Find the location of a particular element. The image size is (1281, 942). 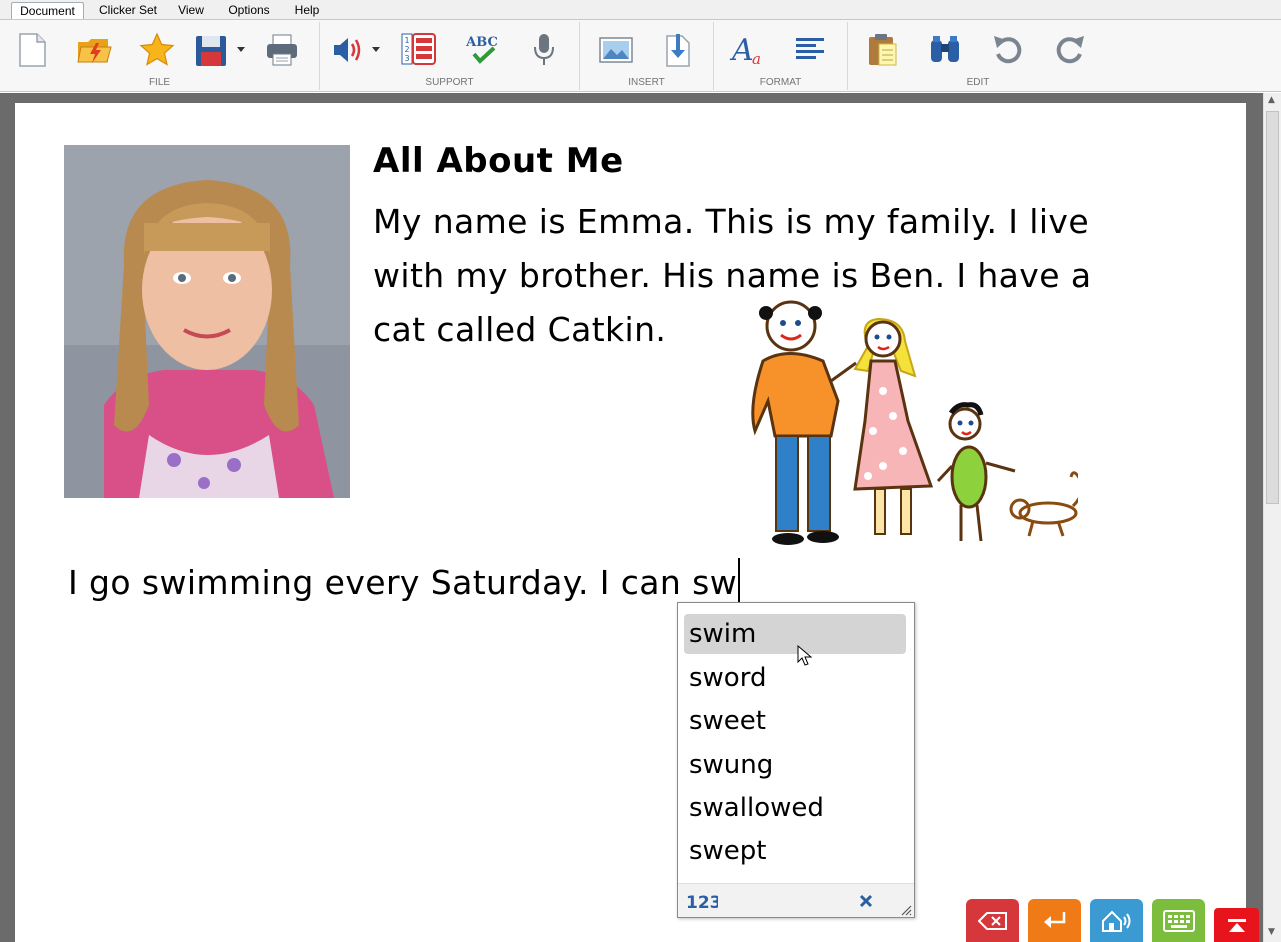

new-document-icon is located at coordinates (32, 50).